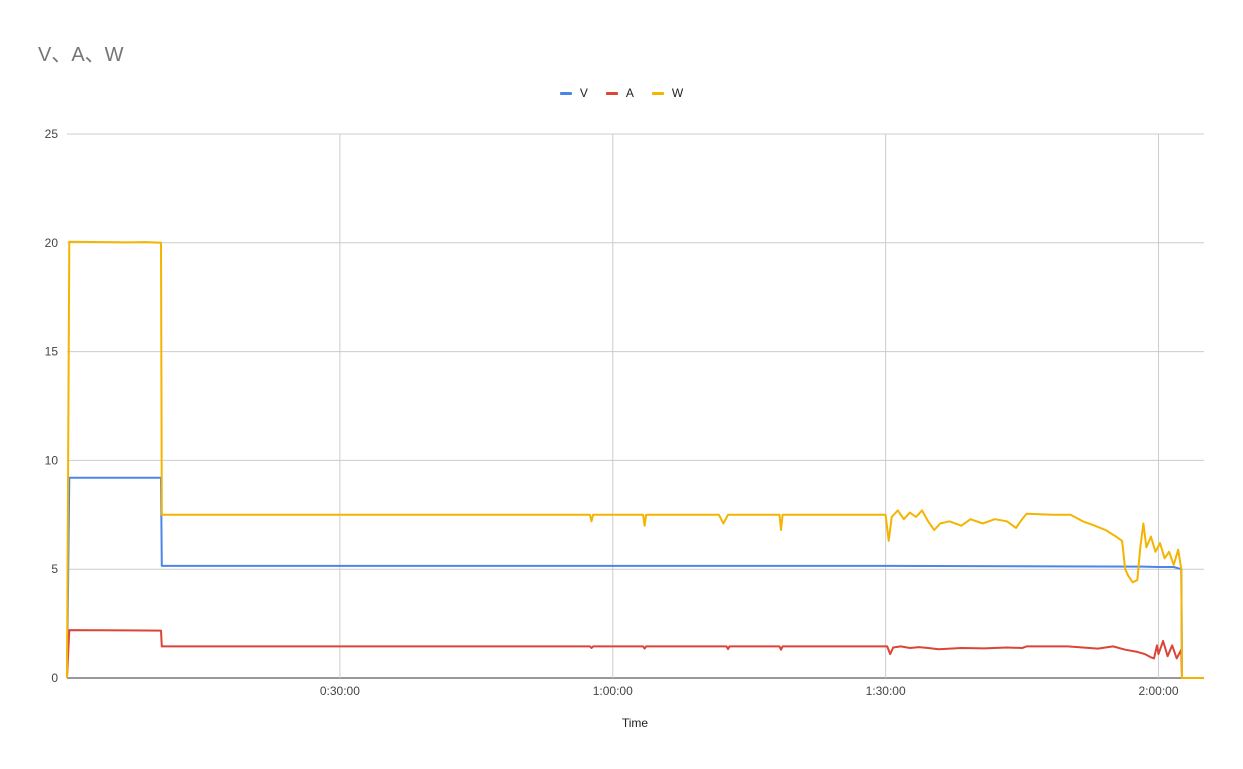 The height and width of the screenshot is (769, 1243). I want to click on x-tick-label: 0:30:00, so click(340, 691).